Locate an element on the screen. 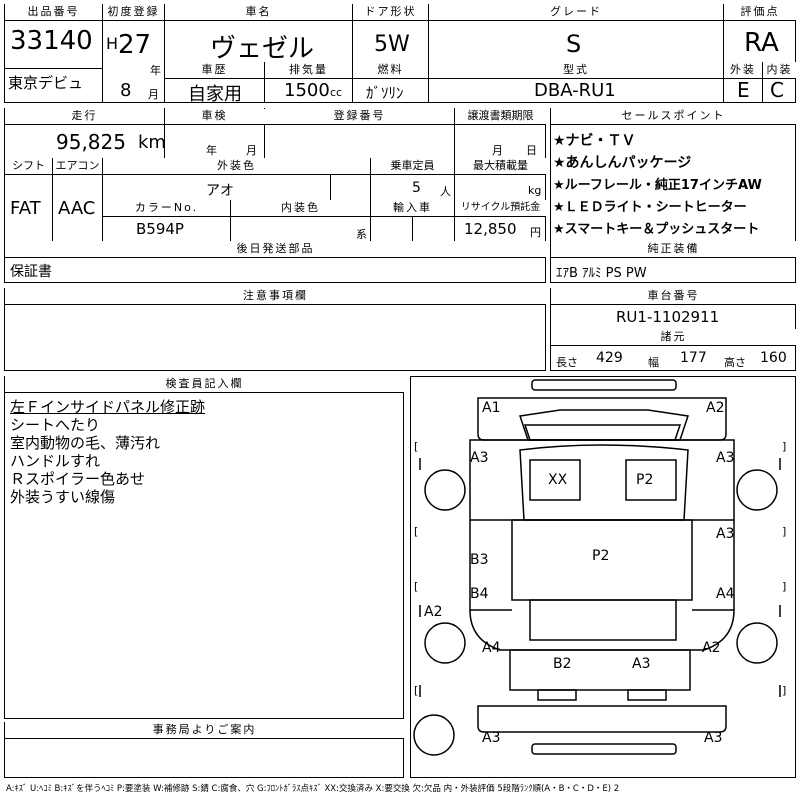 The image size is (800, 800). lot-number: 33140 is located at coordinates (51, 41).